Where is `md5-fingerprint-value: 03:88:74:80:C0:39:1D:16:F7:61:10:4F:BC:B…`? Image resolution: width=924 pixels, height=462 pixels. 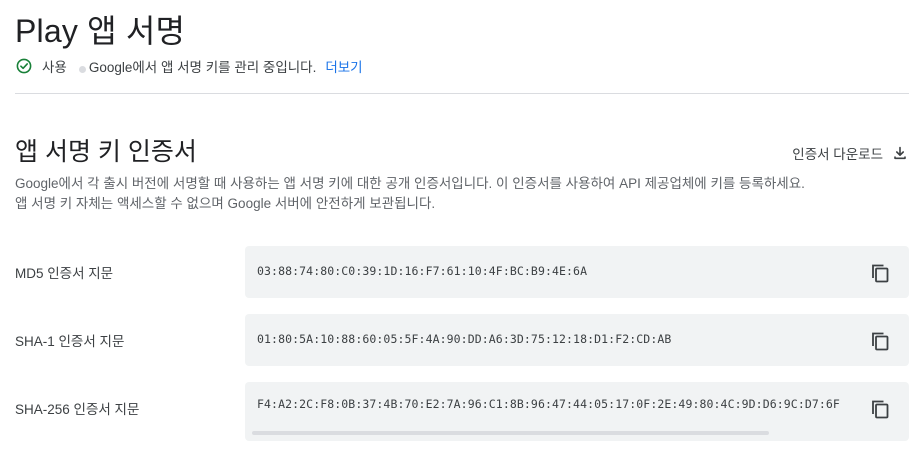
md5-fingerprint-value: 03:88:74:80:C0:39:1D:16:F7:61:10:4F:BC:B… is located at coordinates (422, 271).